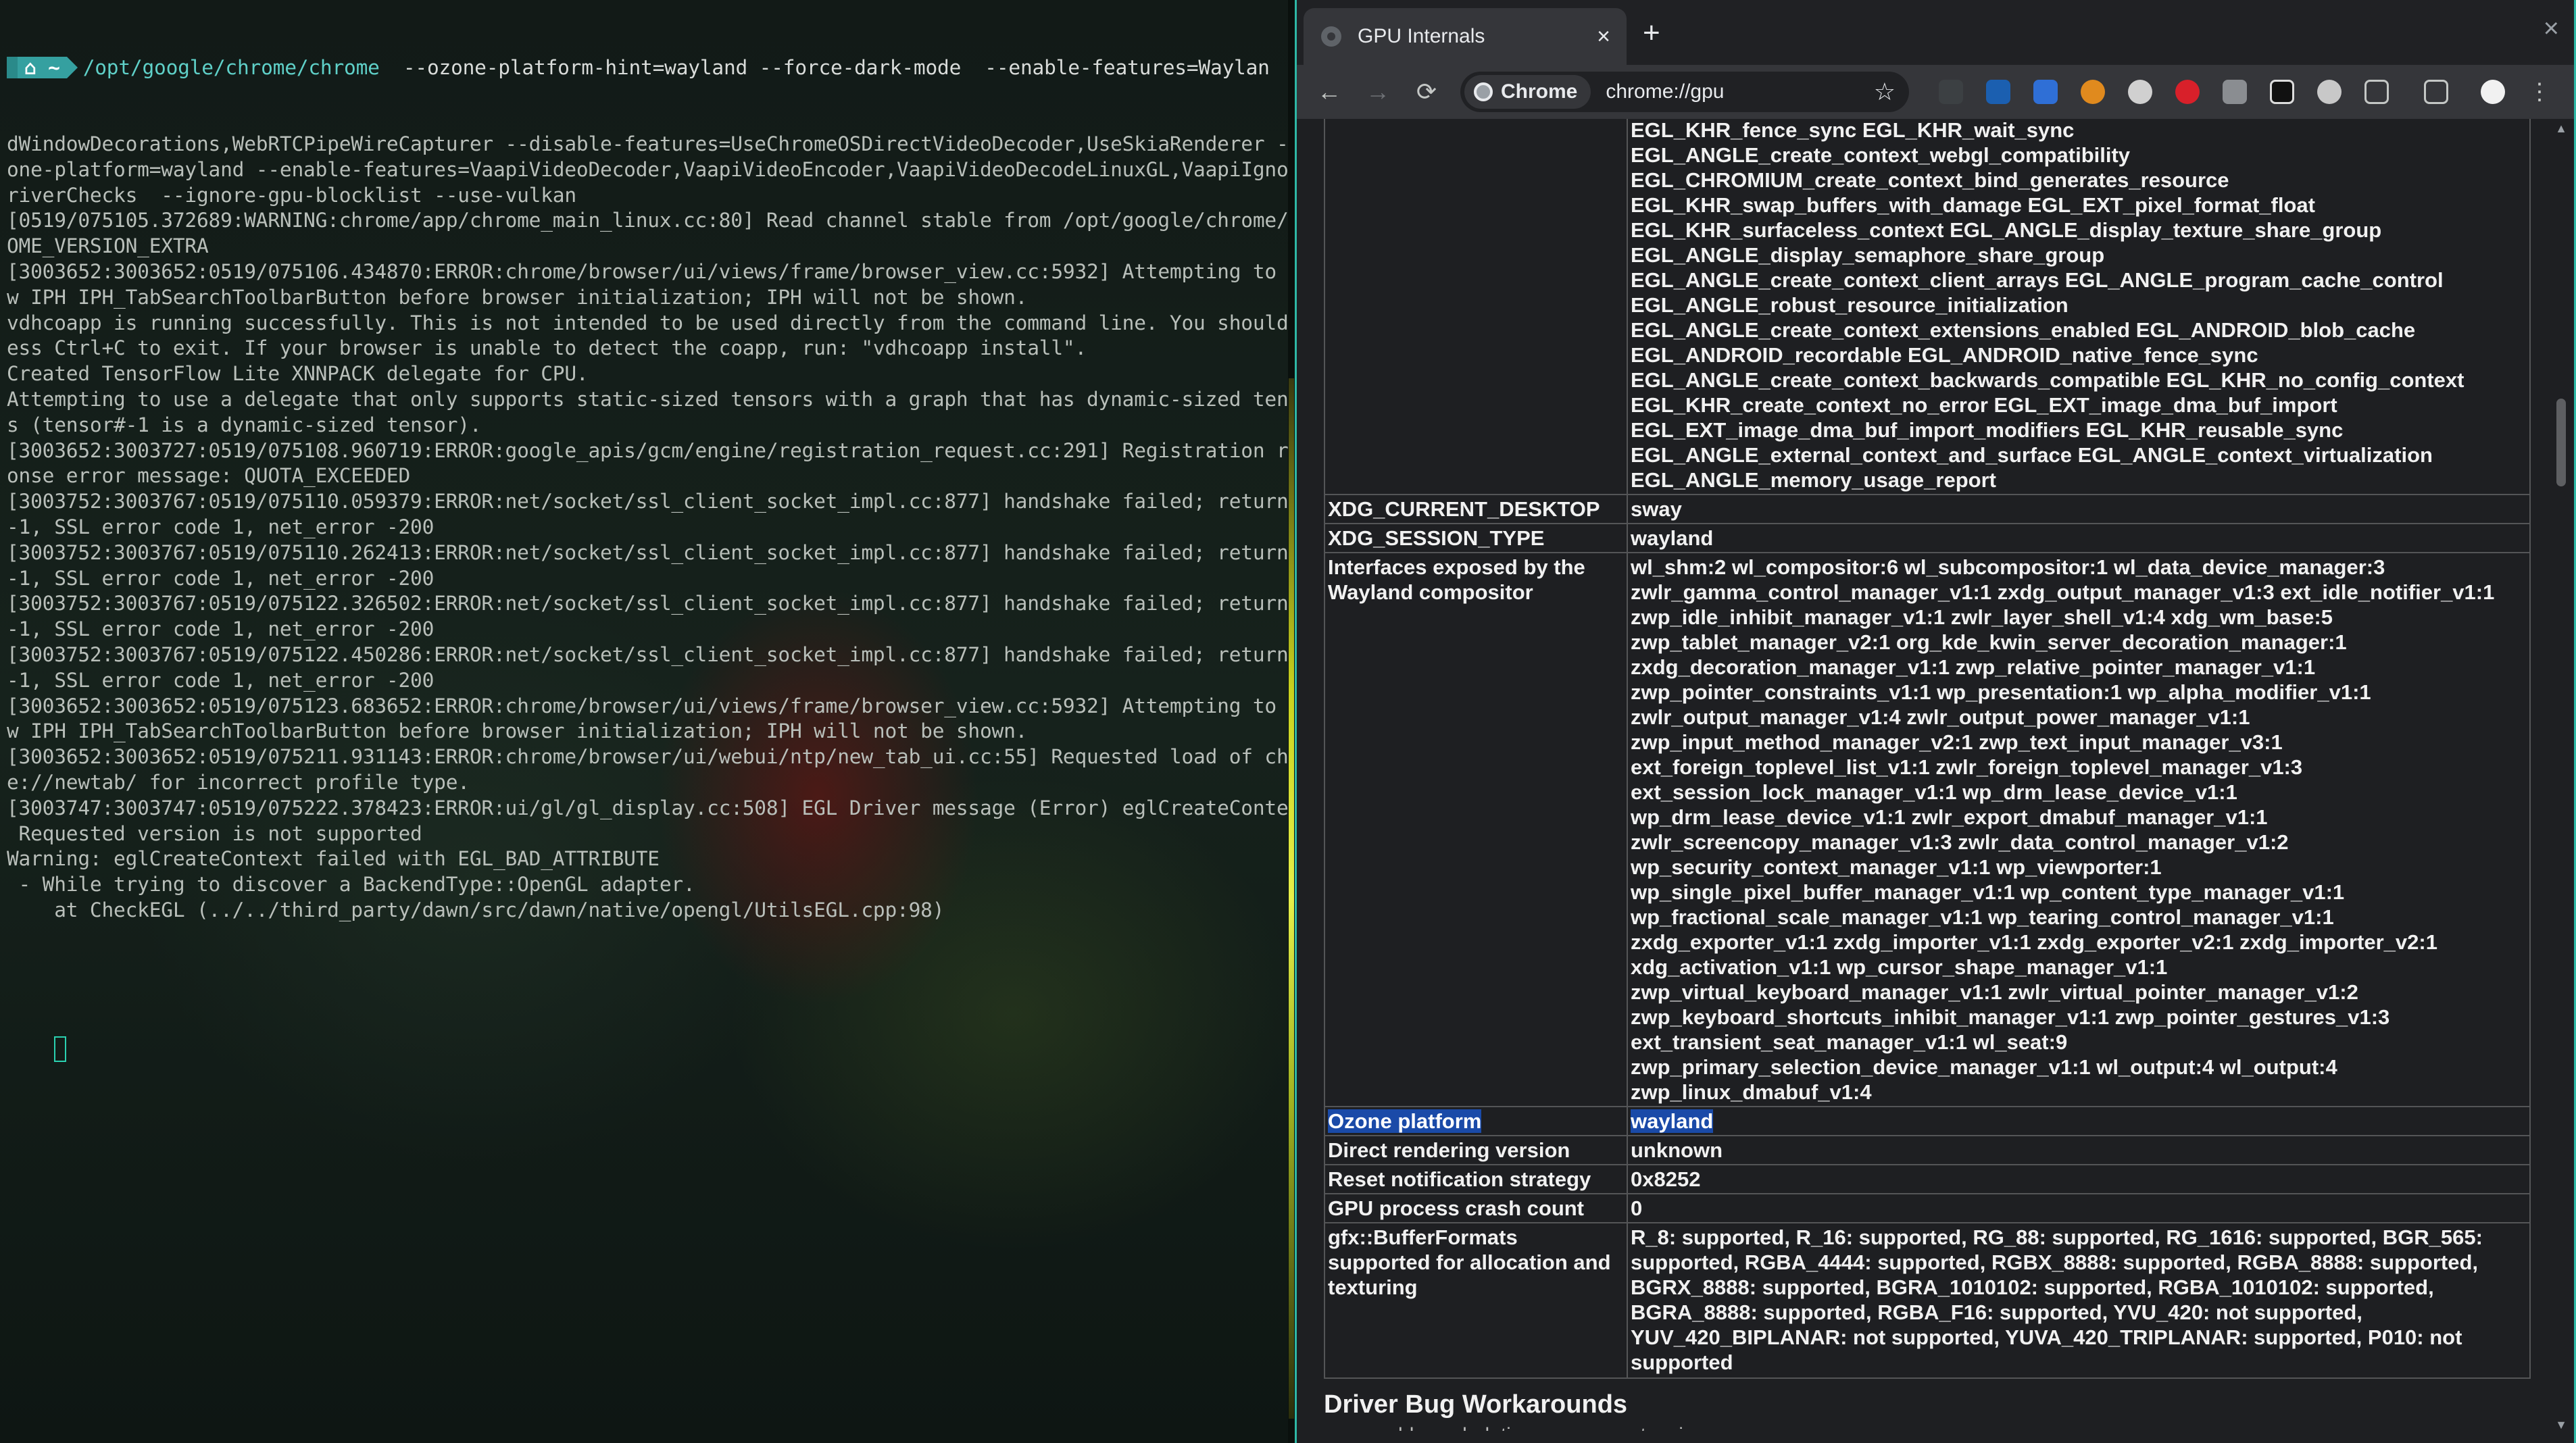  What do you see at coordinates (2539, 92) in the screenshot?
I see `chrome-menu-icon: ⋮` at bounding box center [2539, 92].